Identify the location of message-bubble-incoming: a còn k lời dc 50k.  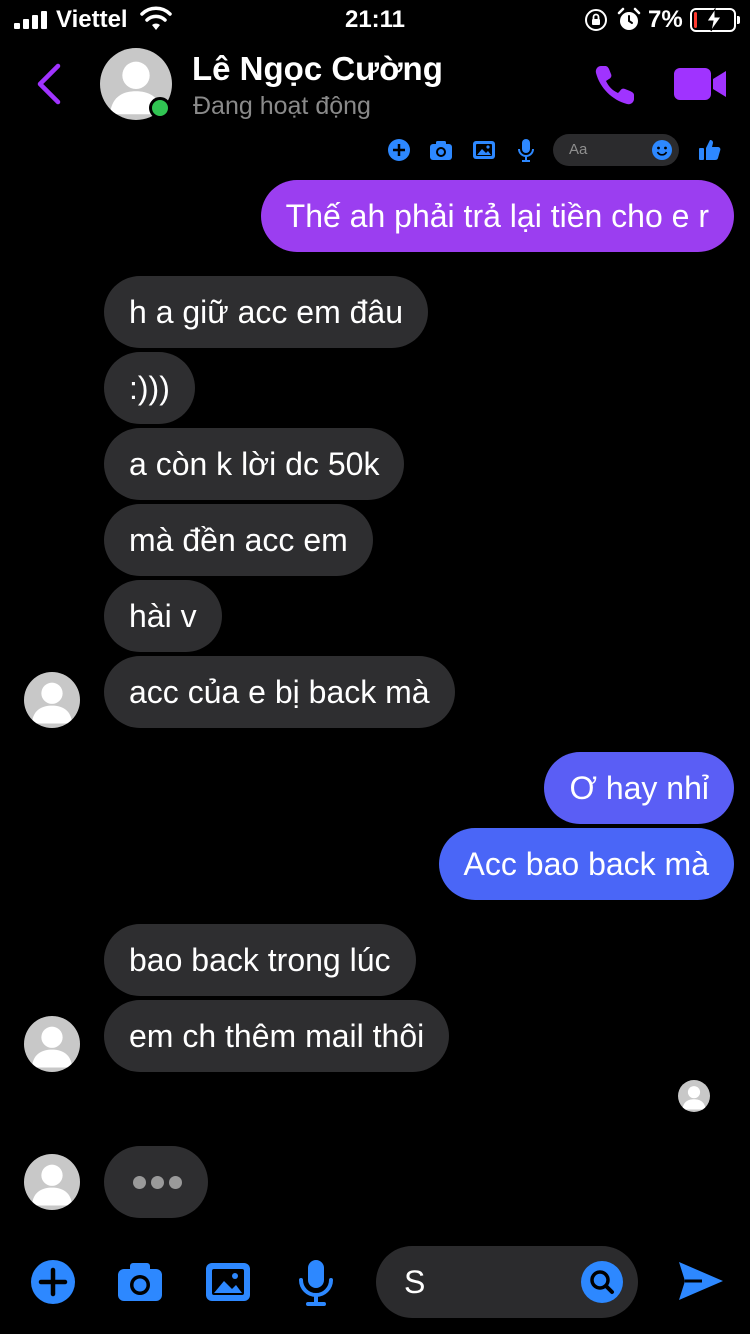
(254, 464).